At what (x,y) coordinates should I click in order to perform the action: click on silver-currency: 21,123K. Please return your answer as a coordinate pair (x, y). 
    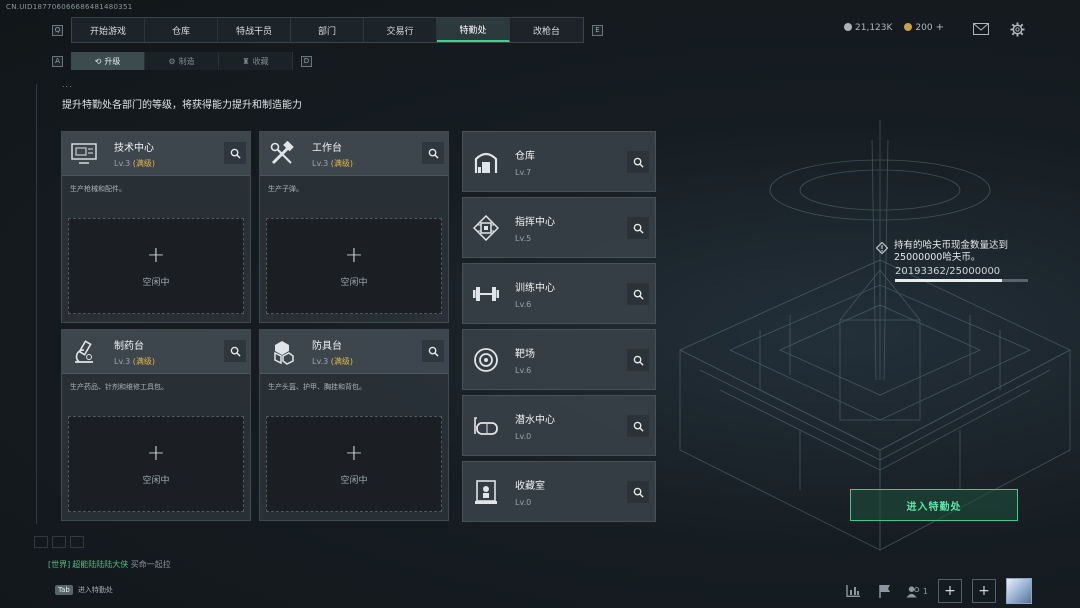
    Looking at the image, I should click on (868, 27).